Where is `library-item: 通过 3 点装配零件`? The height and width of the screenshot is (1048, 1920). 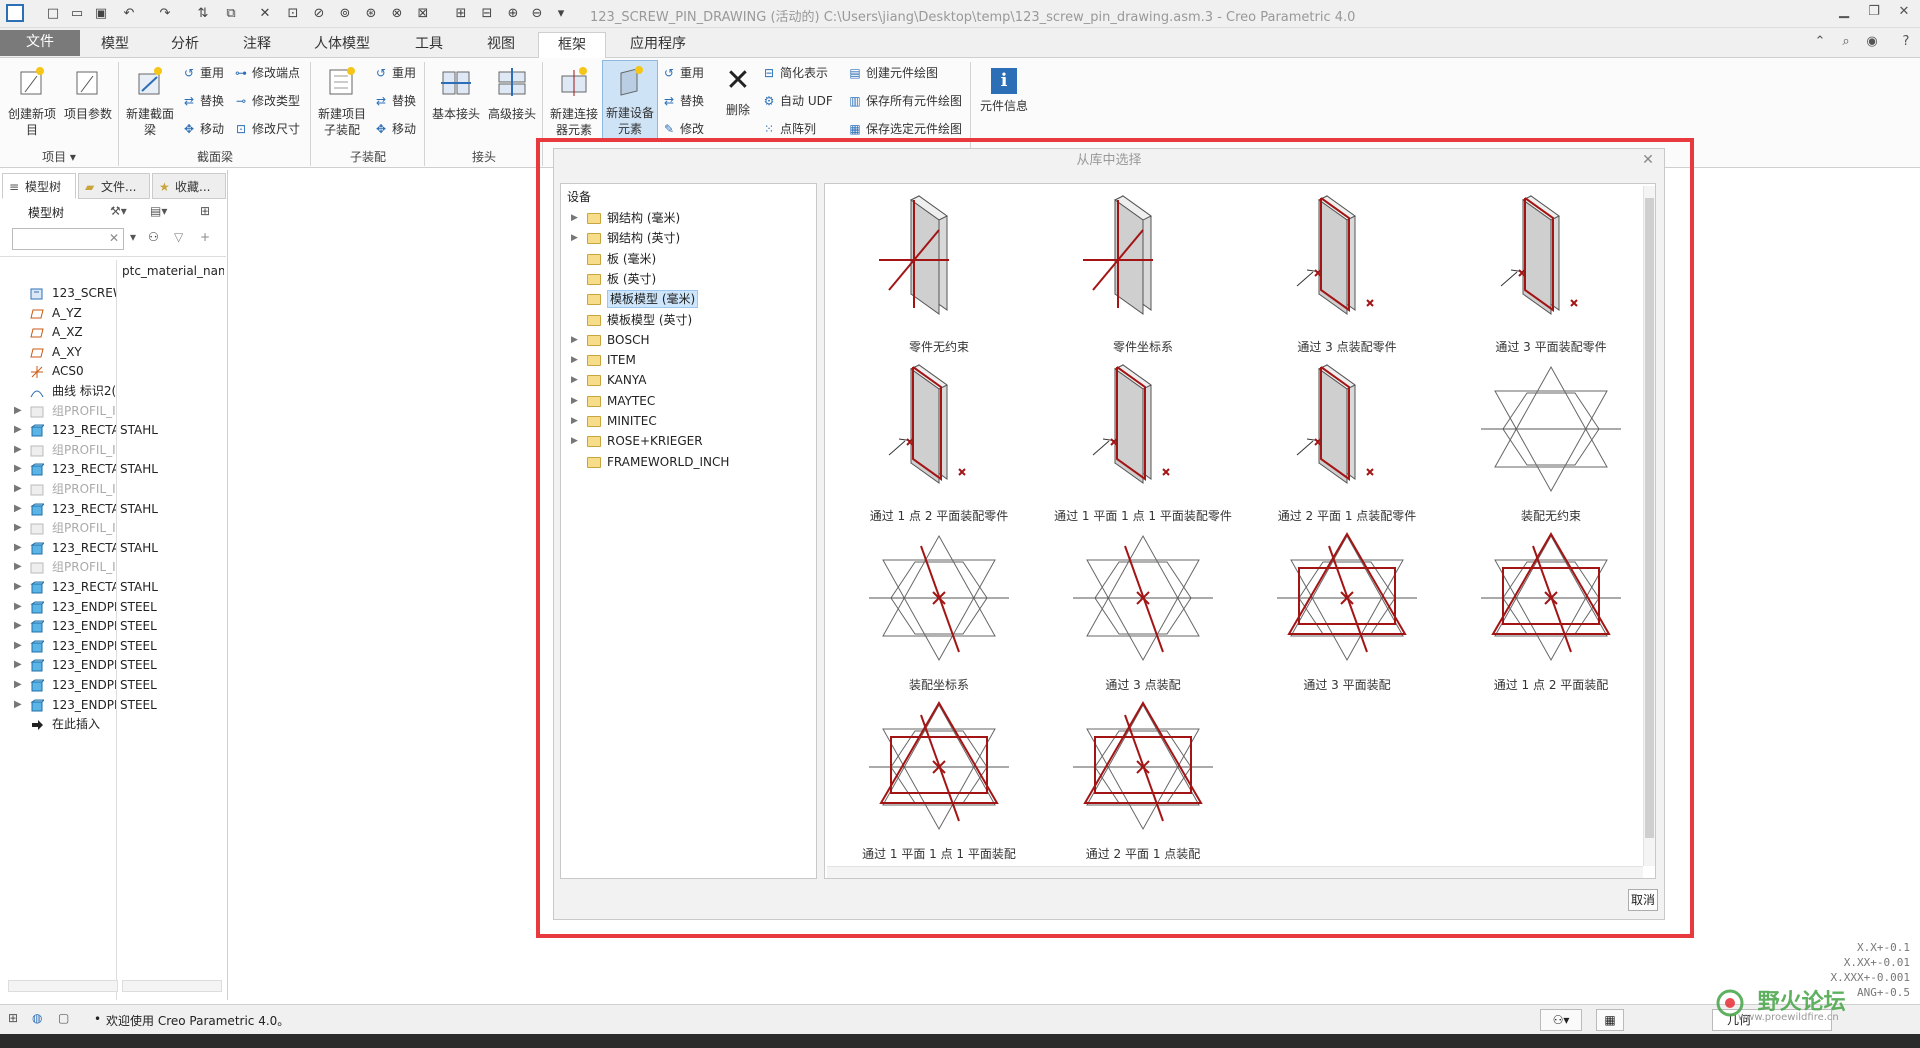
library-item: 通过 3 点装配零件 is located at coordinates (1347, 272).